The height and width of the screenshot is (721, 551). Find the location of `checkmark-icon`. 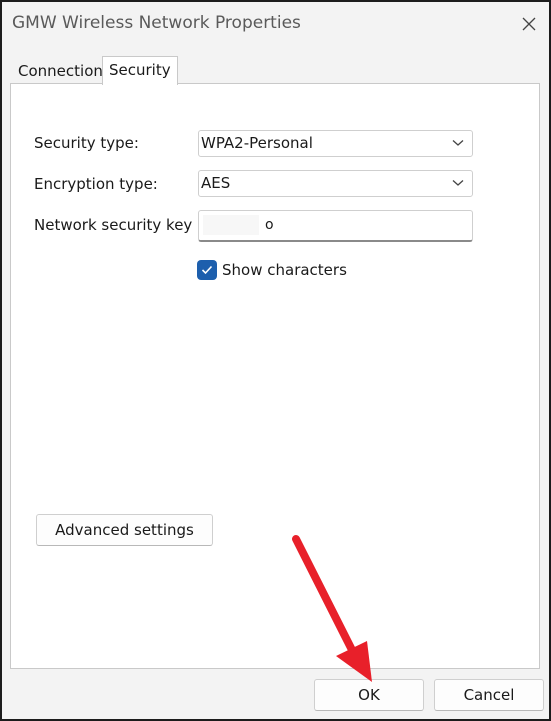

checkmark-icon is located at coordinates (207, 270).